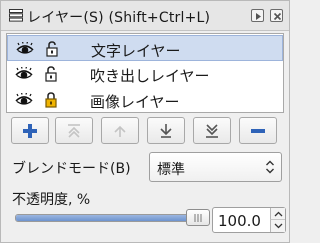 The width and height of the screenshot is (320, 243). I want to click on move-down-button, so click(166, 130).